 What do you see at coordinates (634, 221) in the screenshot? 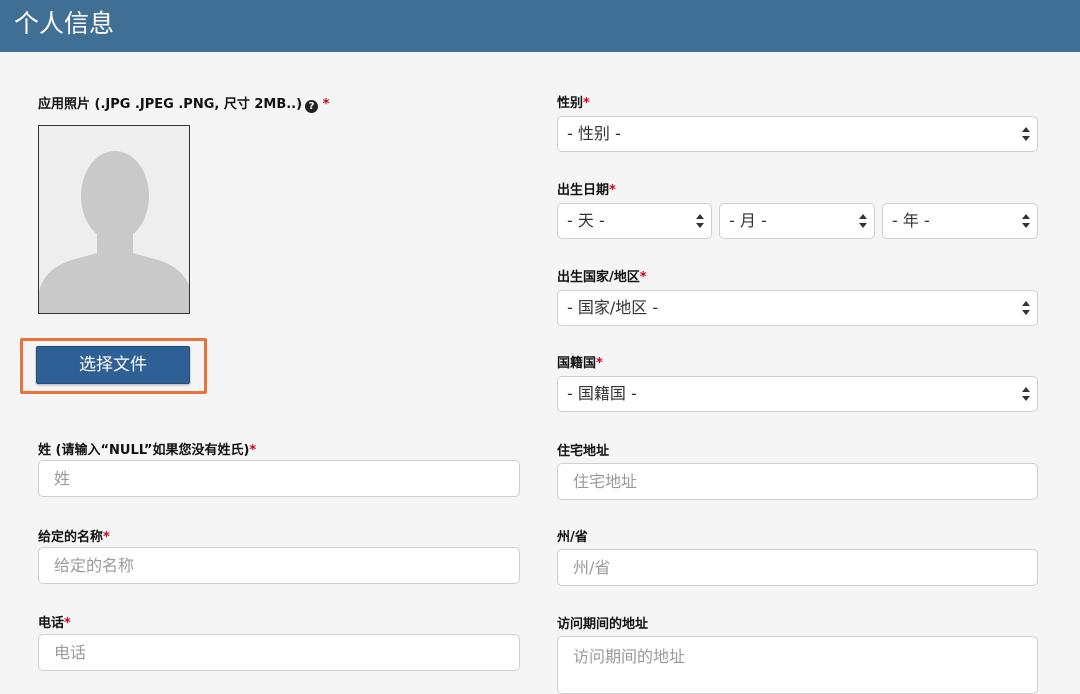
I see `birth-day-select: - 天 -` at bounding box center [634, 221].